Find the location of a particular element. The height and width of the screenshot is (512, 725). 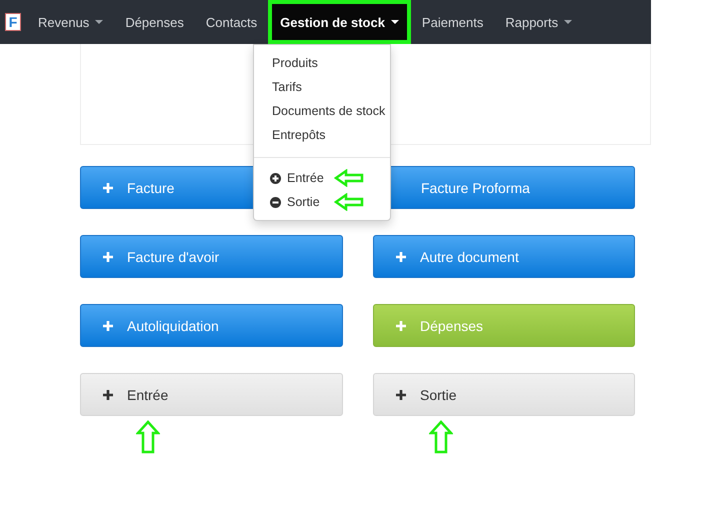

nav-tab: Rapports is located at coordinates (539, 22).